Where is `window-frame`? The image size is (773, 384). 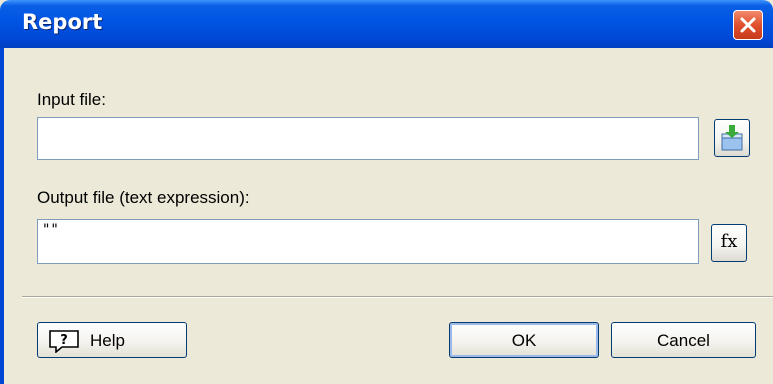 window-frame is located at coordinates (2, 216).